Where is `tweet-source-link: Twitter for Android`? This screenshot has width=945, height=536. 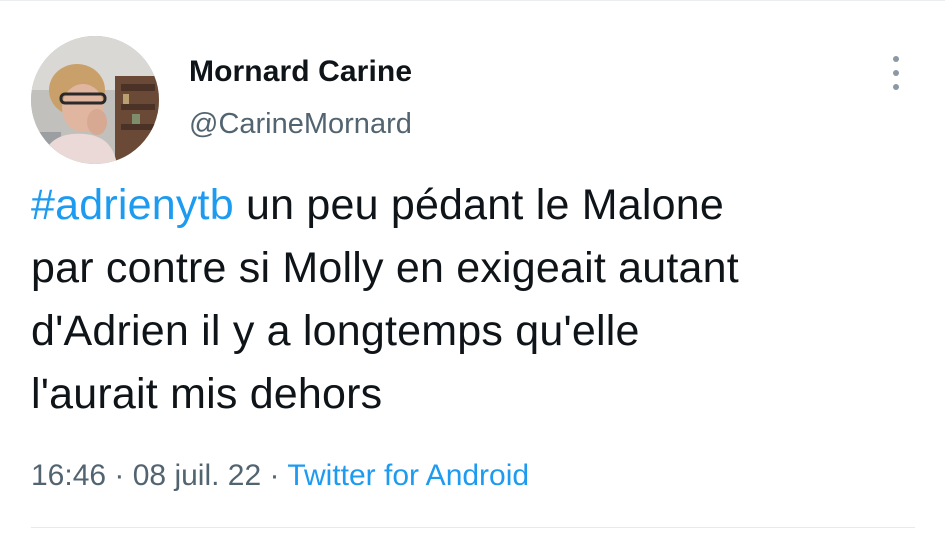
tweet-source-link: Twitter for Android is located at coordinates (408, 475).